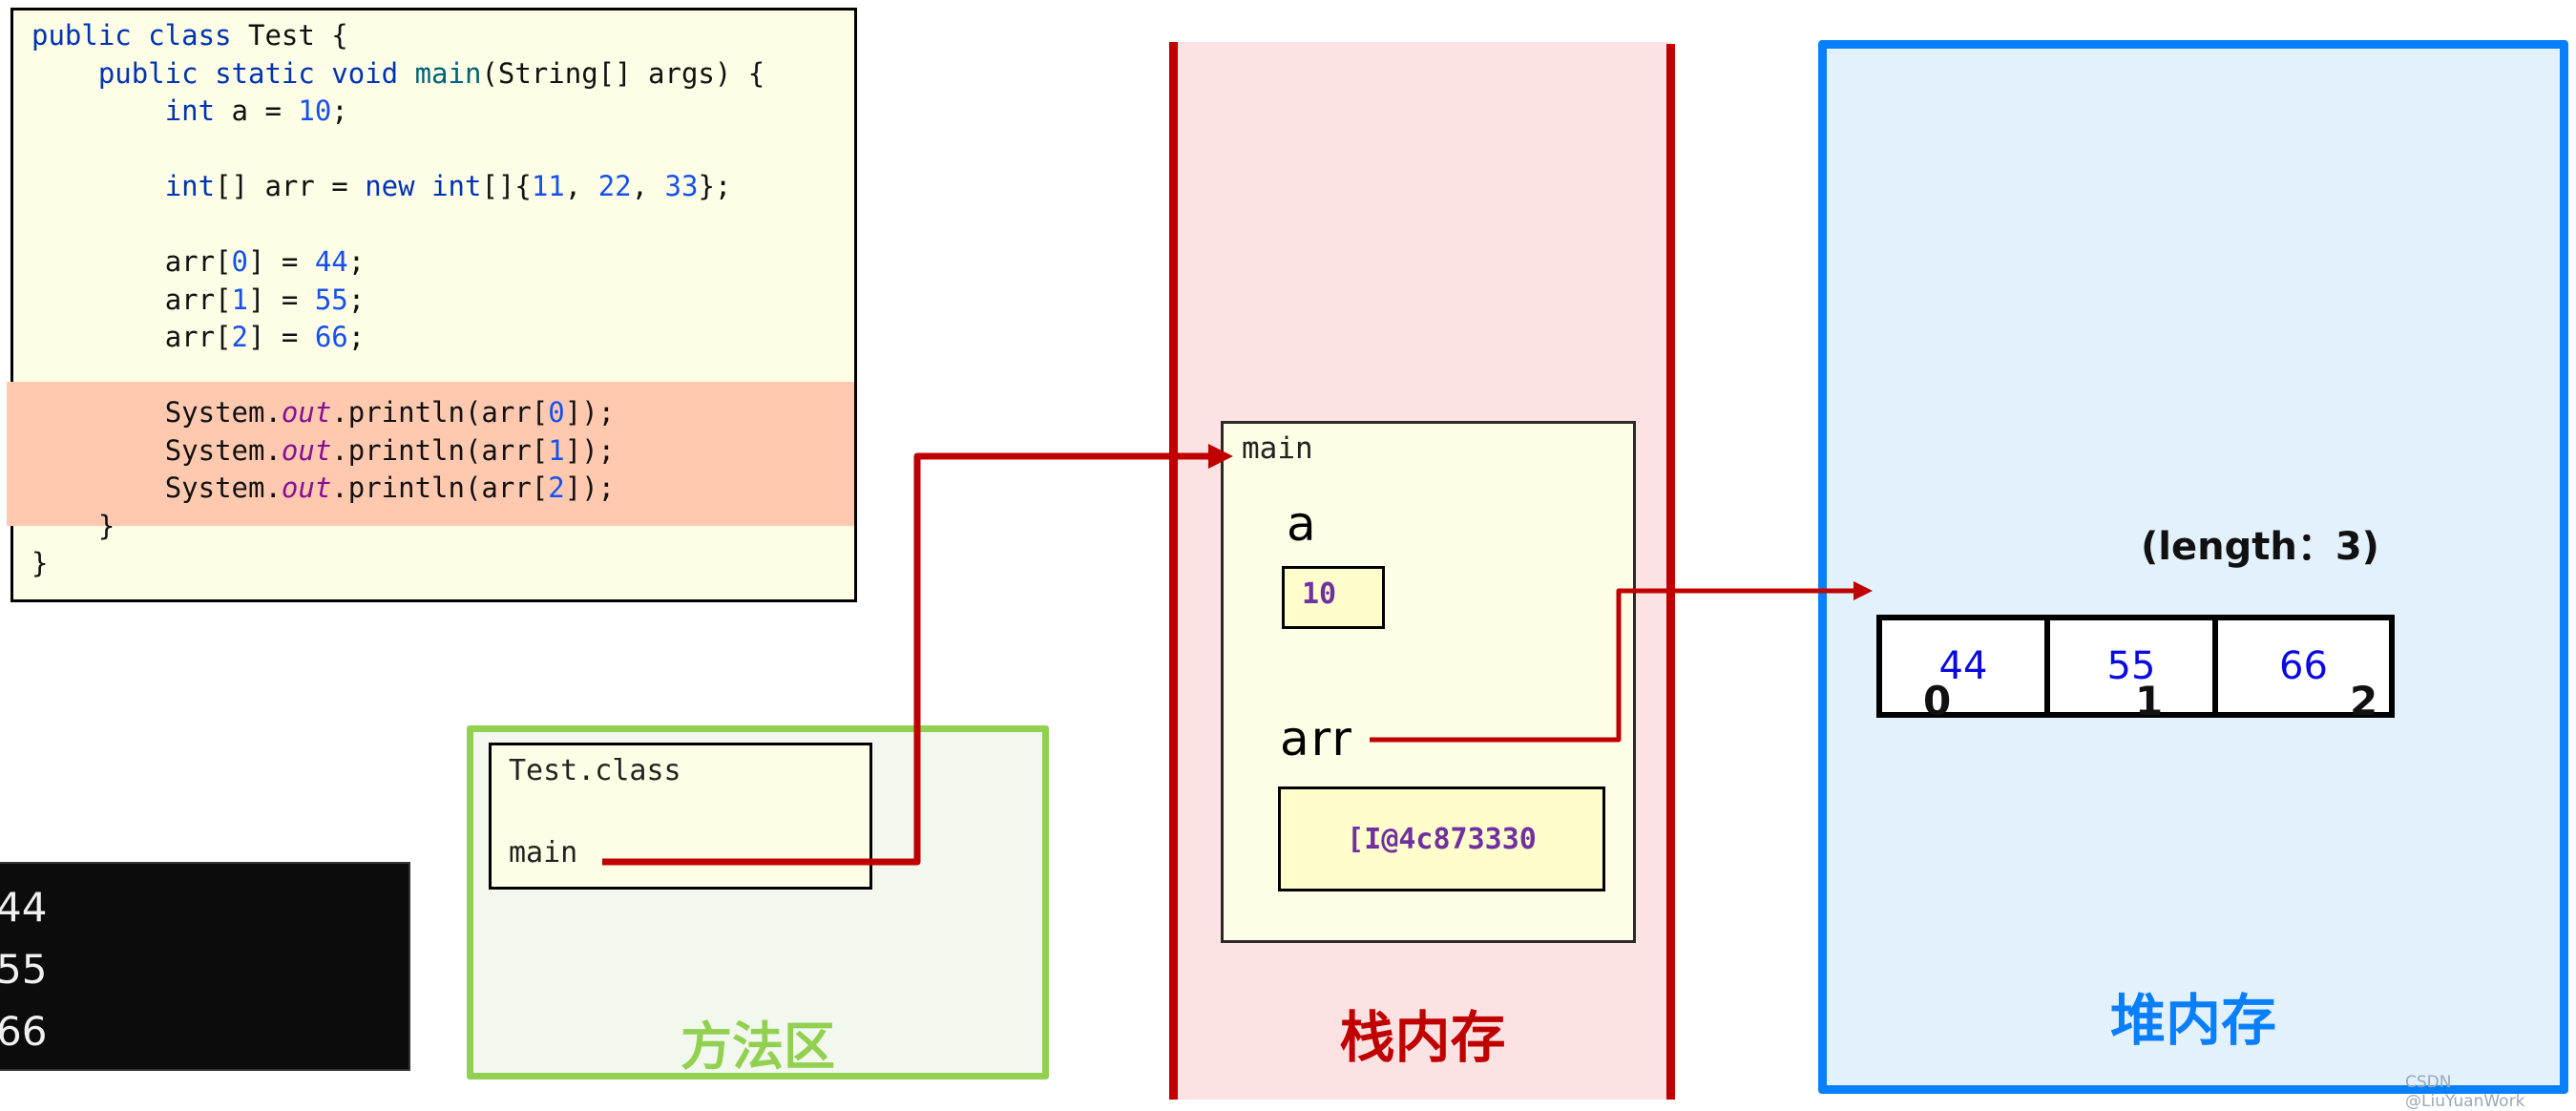  What do you see at coordinates (397, 263) in the screenshot?
I see `code-line: arr[0] = 44;` at bounding box center [397, 263].